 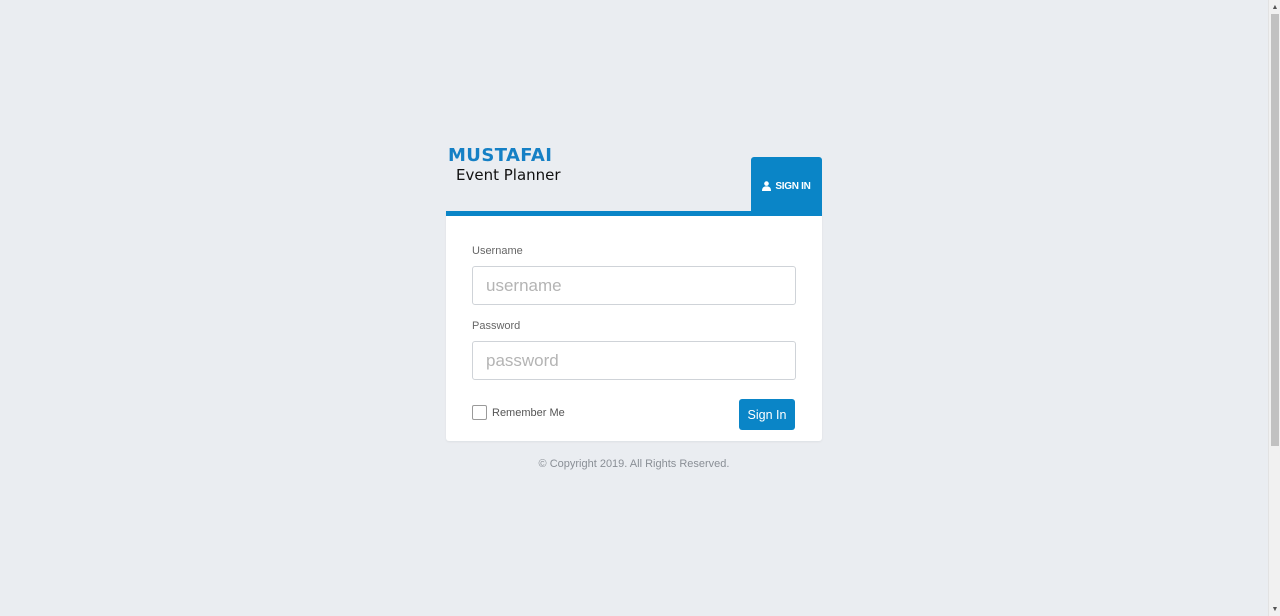 What do you see at coordinates (500, 155) in the screenshot?
I see `logo-brand: MUSTAFAI` at bounding box center [500, 155].